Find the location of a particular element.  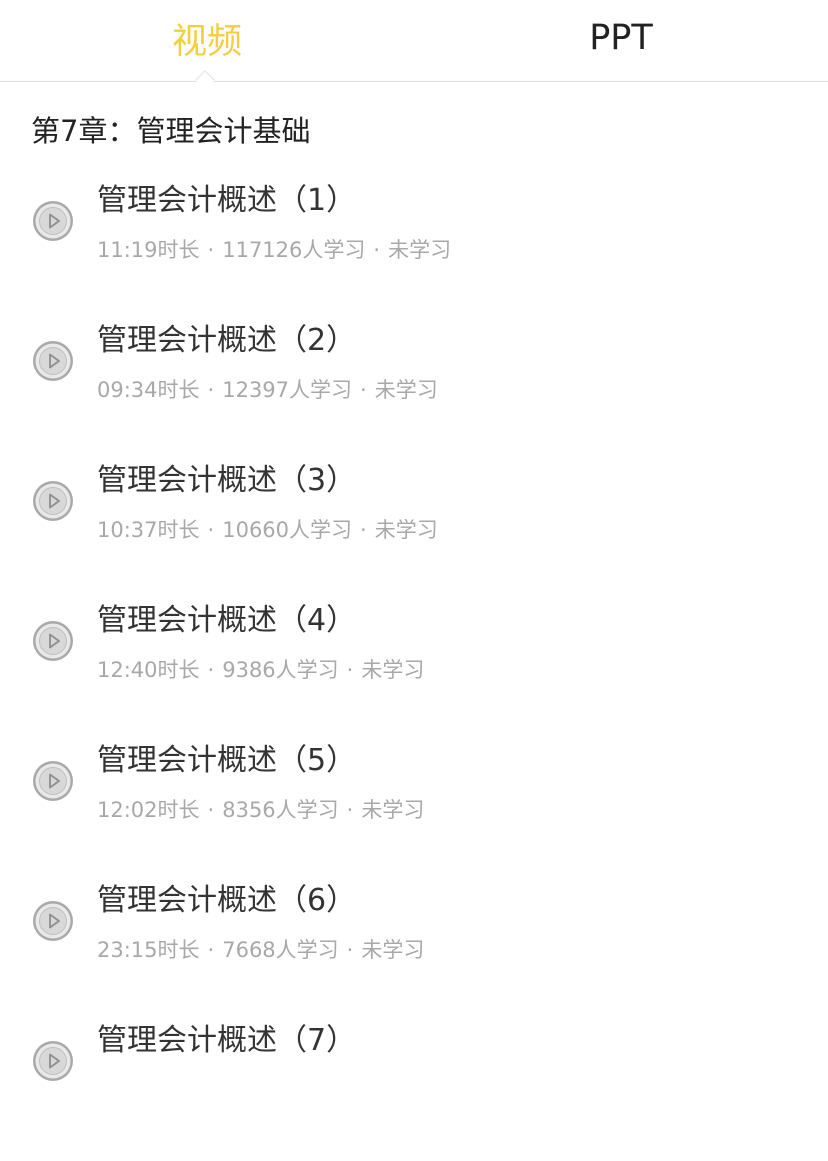

lesson-title: 管理会计概述（2） is located at coordinates (227, 340).